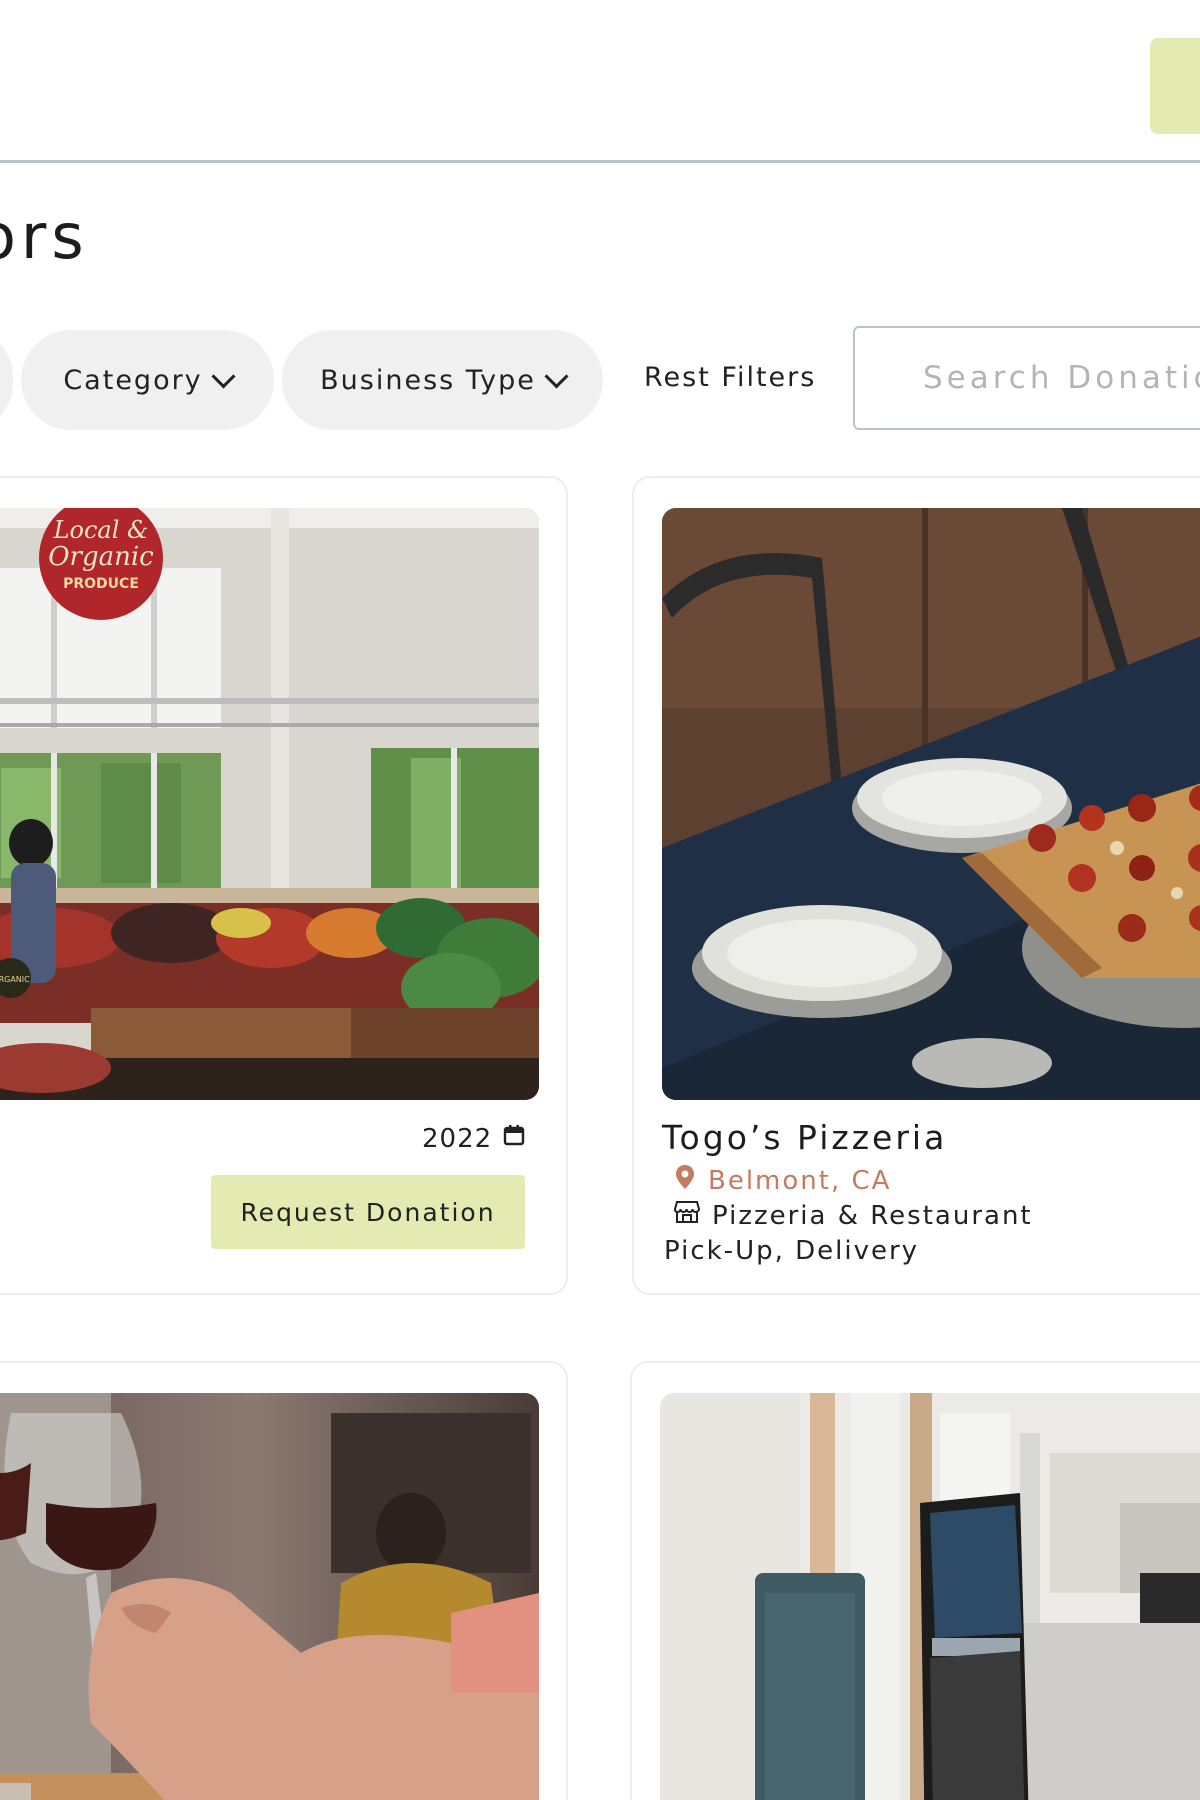 The height and width of the screenshot is (1800, 1200). What do you see at coordinates (269, 804) in the screenshot?
I see `donor-photo-grocery: Local & Organic PRODUCE GANIC` at bounding box center [269, 804].